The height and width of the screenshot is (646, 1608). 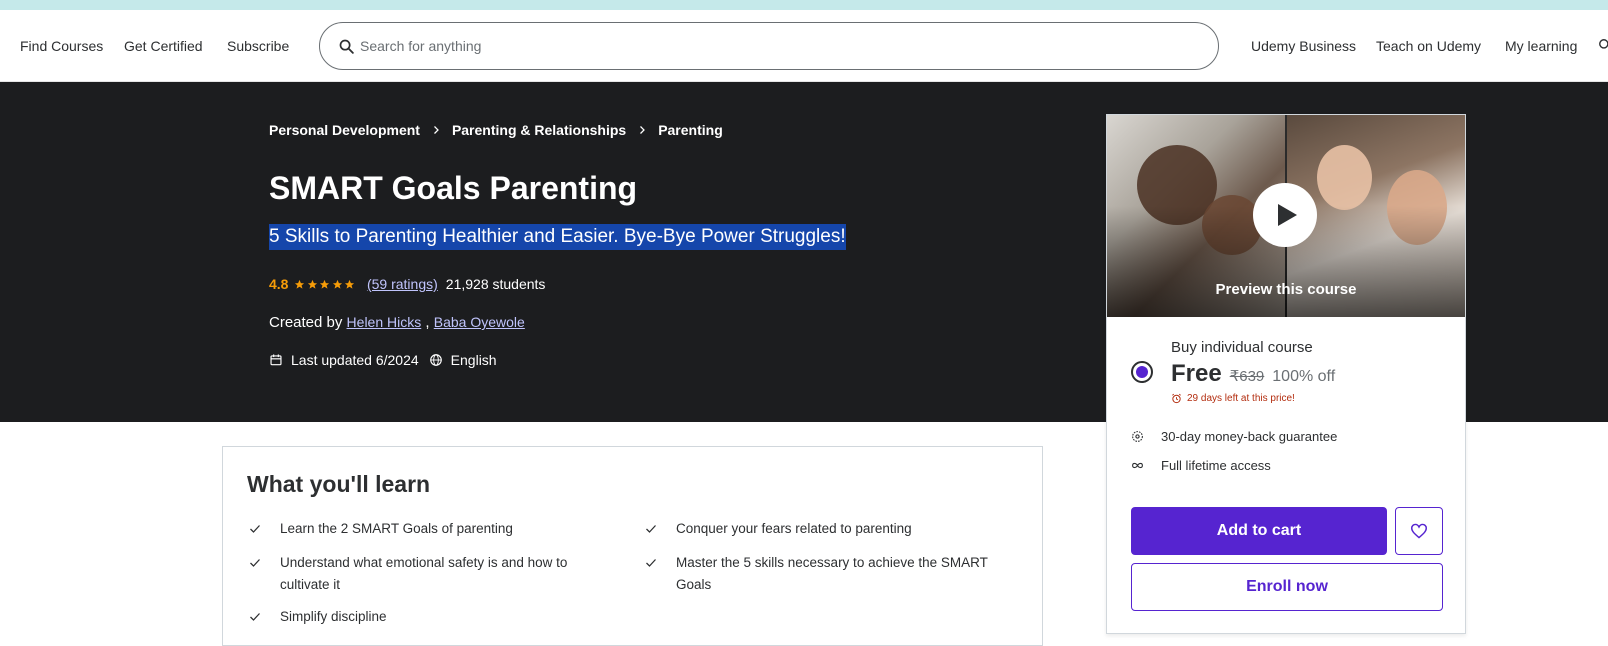 What do you see at coordinates (1216, 465) in the screenshot?
I see `feature-lifetime-text: Full lifetime access` at bounding box center [1216, 465].